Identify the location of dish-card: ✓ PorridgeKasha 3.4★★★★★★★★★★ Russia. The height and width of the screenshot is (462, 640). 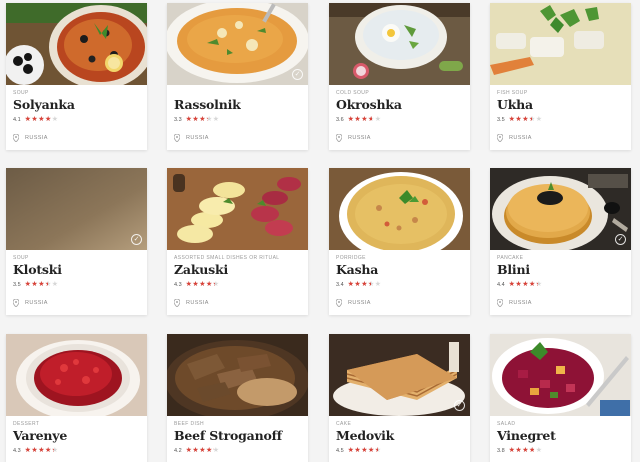
(399, 241).